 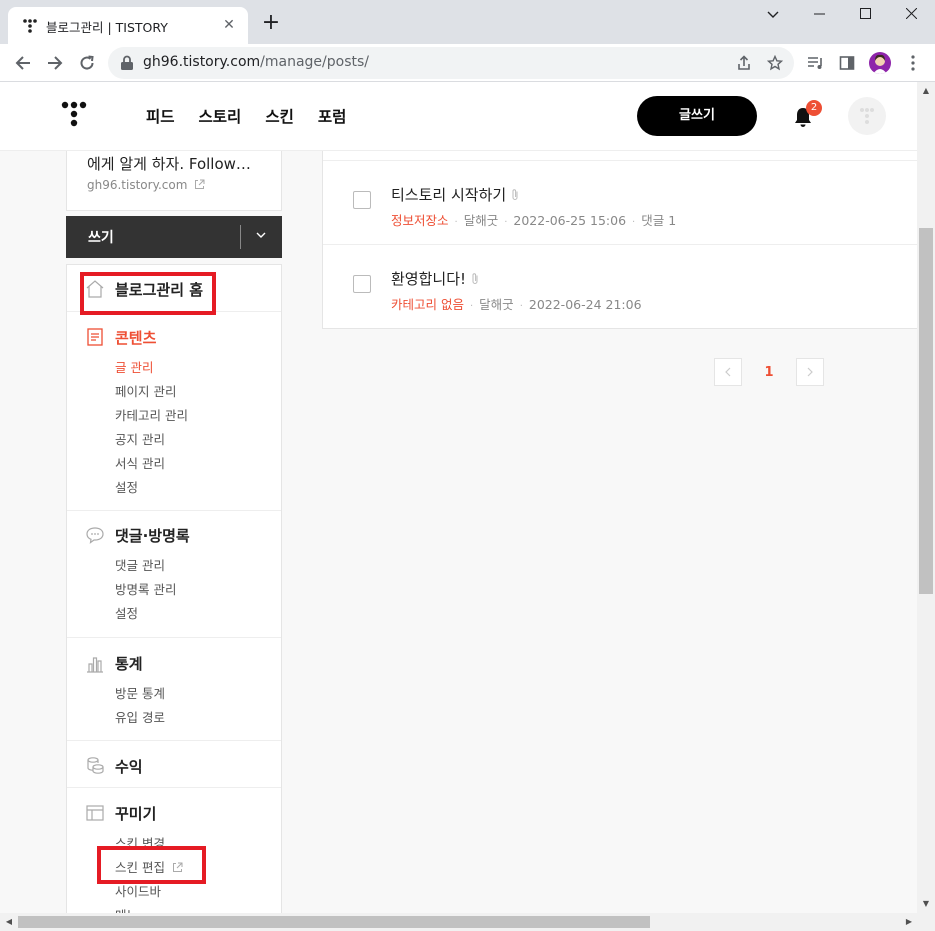 I want to click on close-tab-icon: ✕, so click(x=229, y=25).